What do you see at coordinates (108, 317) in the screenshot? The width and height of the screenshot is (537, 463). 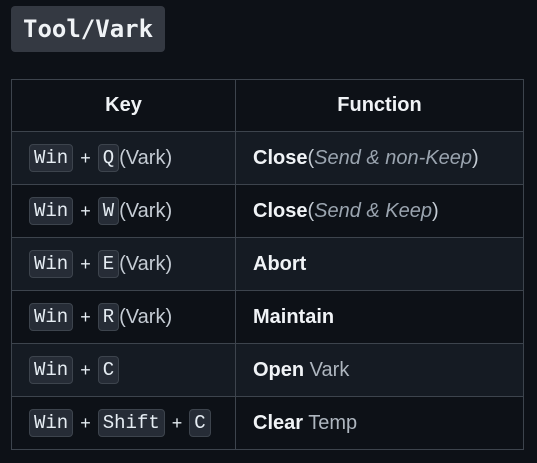 I see `key-badge-r: R` at bounding box center [108, 317].